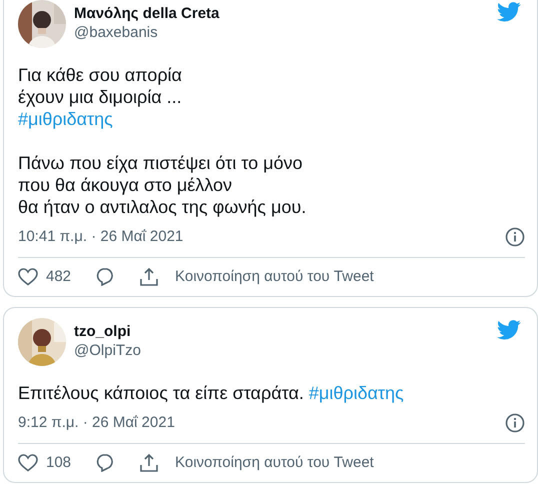 This screenshot has width=538, height=485. I want to click on like-count: 108, so click(59, 462).